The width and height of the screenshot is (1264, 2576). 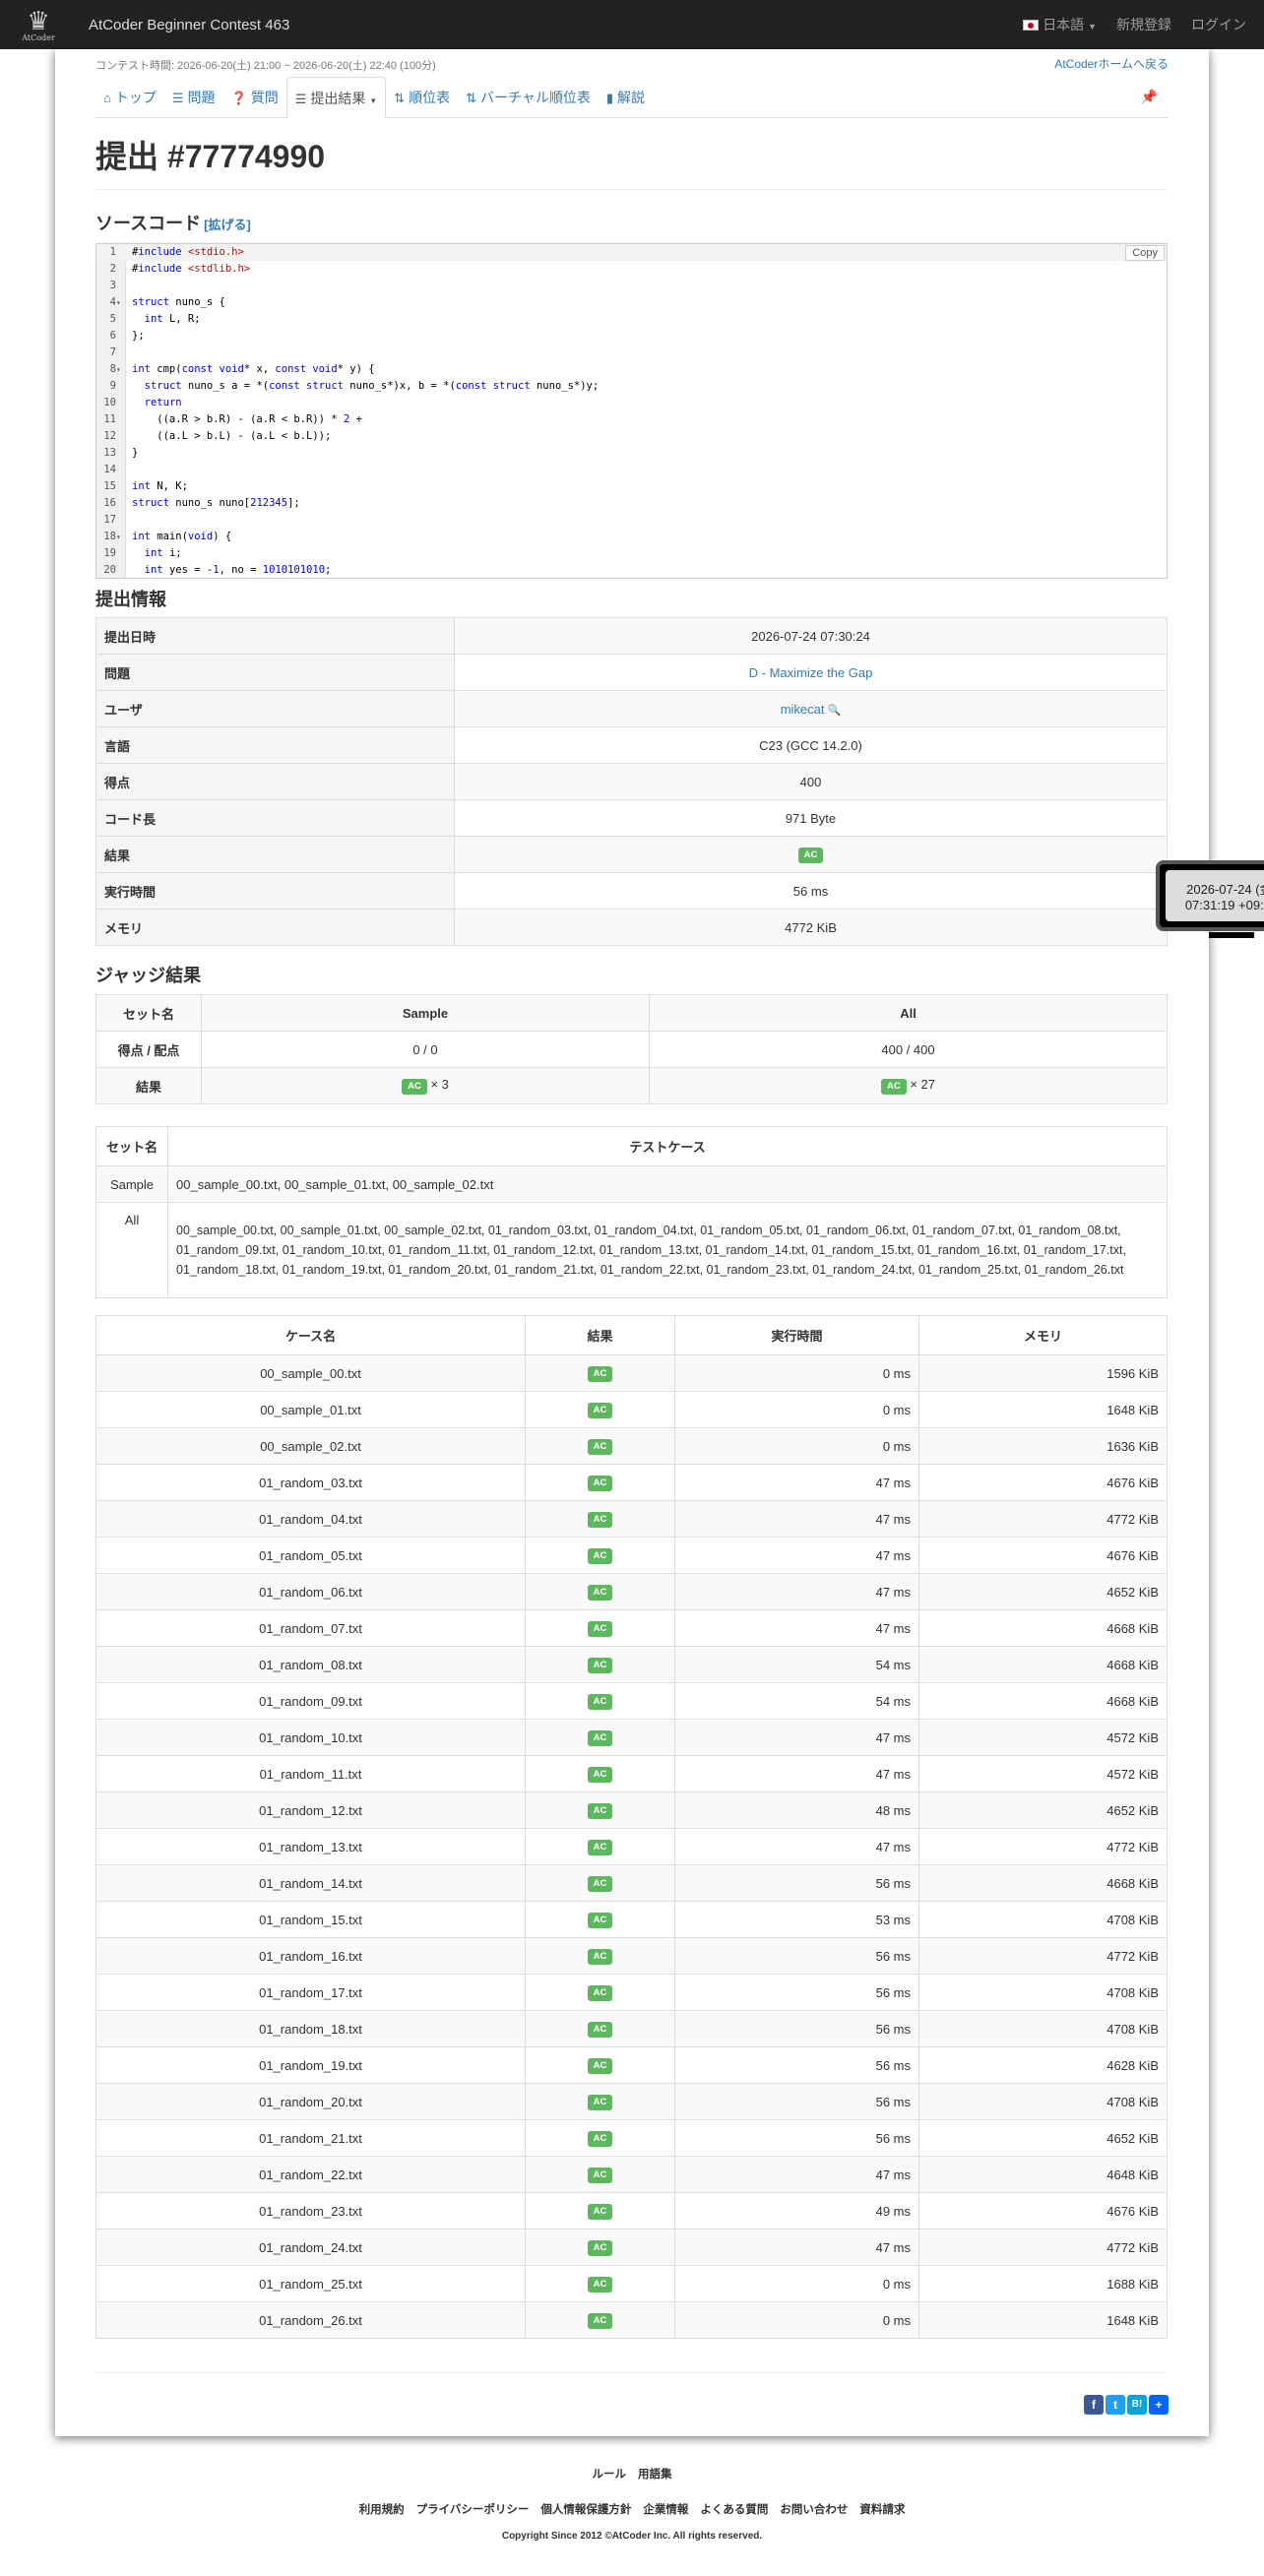 I want to click on case-name: 01_random_21.txt, so click(x=311, y=2138).